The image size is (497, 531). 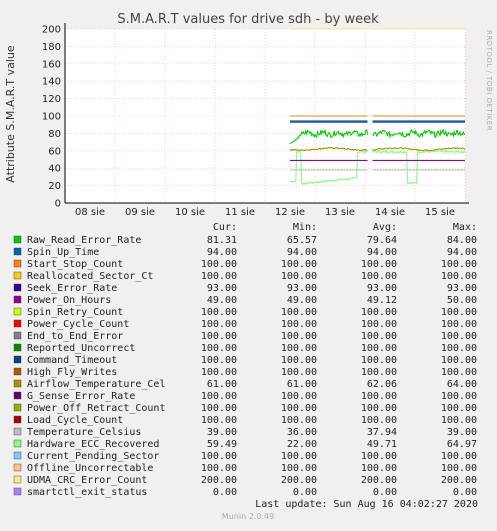 I want to click on x-tick-label: 08 sie, so click(x=90, y=212).